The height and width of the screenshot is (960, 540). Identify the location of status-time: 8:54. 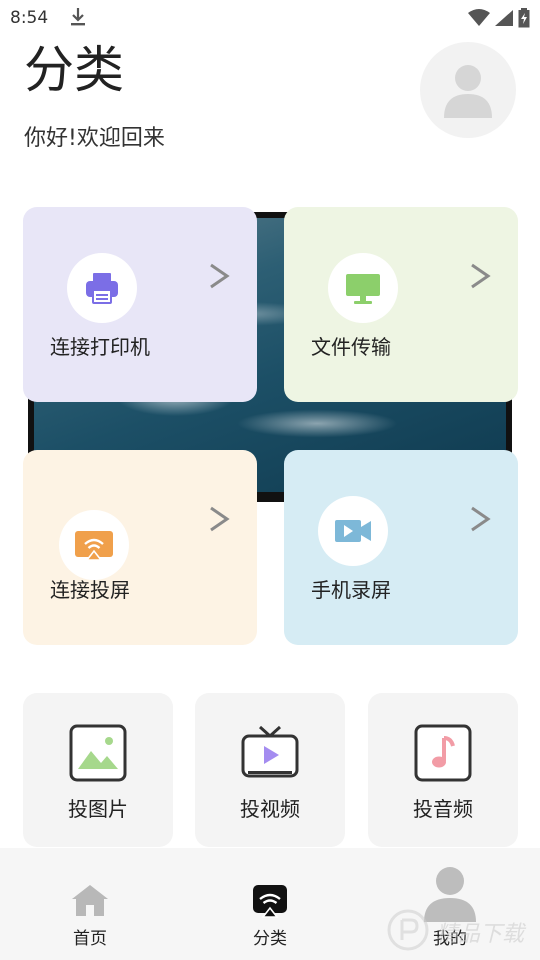
(29, 18).